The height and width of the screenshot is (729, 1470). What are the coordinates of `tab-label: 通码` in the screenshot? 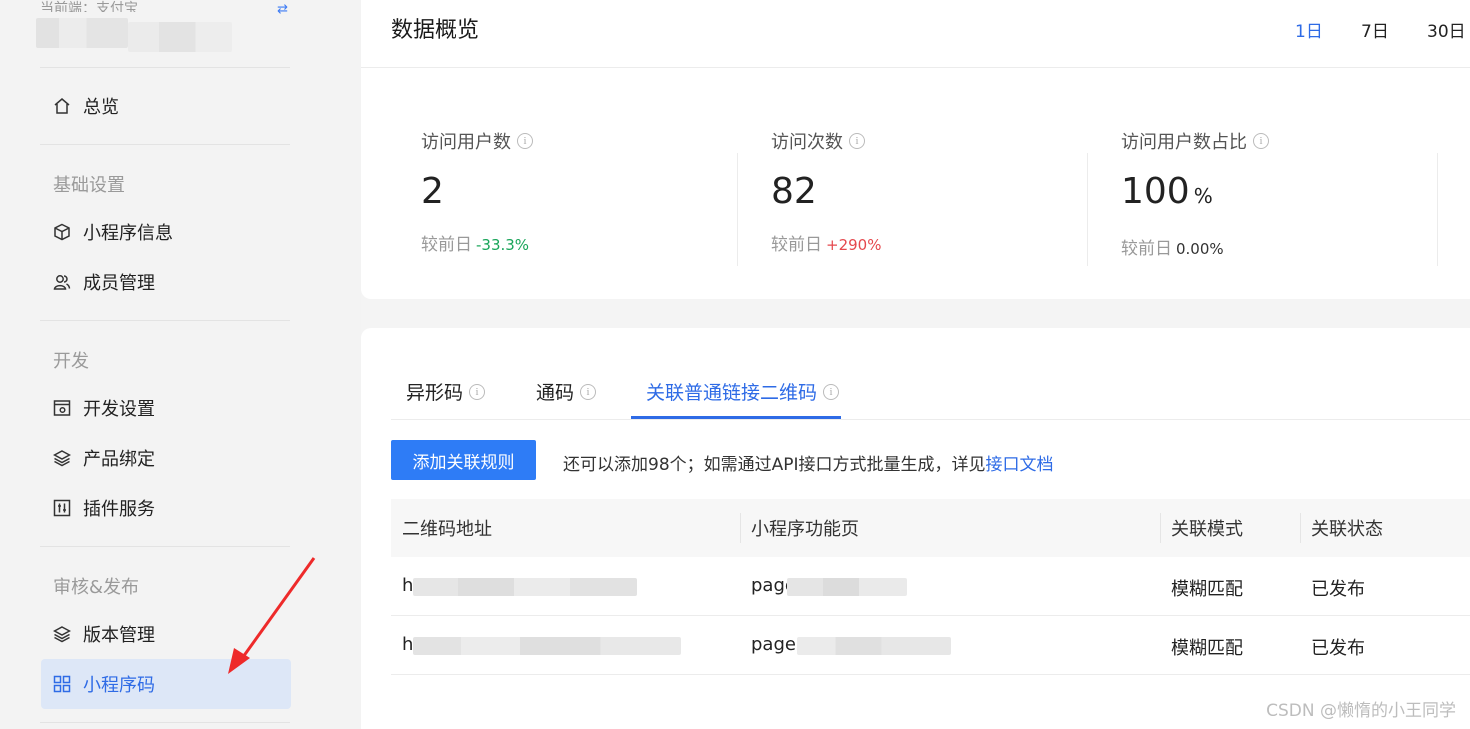 It's located at (555, 393).